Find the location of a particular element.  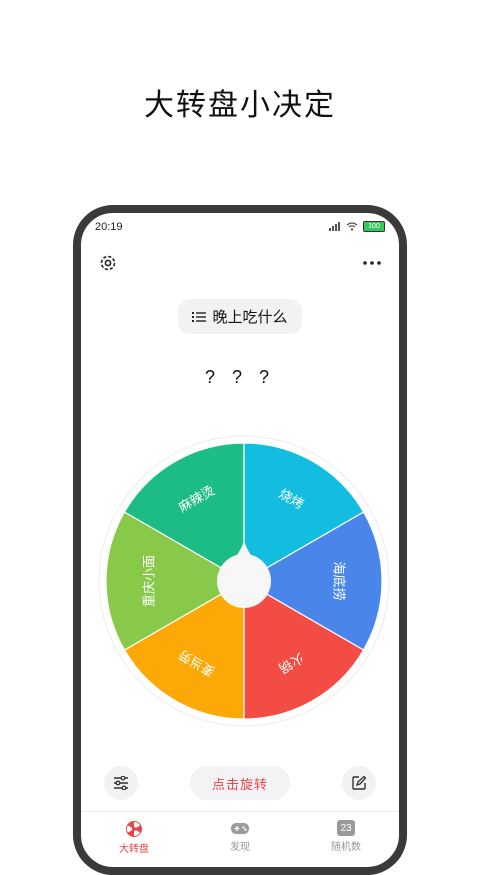

more-button is located at coordinates (372, 263).